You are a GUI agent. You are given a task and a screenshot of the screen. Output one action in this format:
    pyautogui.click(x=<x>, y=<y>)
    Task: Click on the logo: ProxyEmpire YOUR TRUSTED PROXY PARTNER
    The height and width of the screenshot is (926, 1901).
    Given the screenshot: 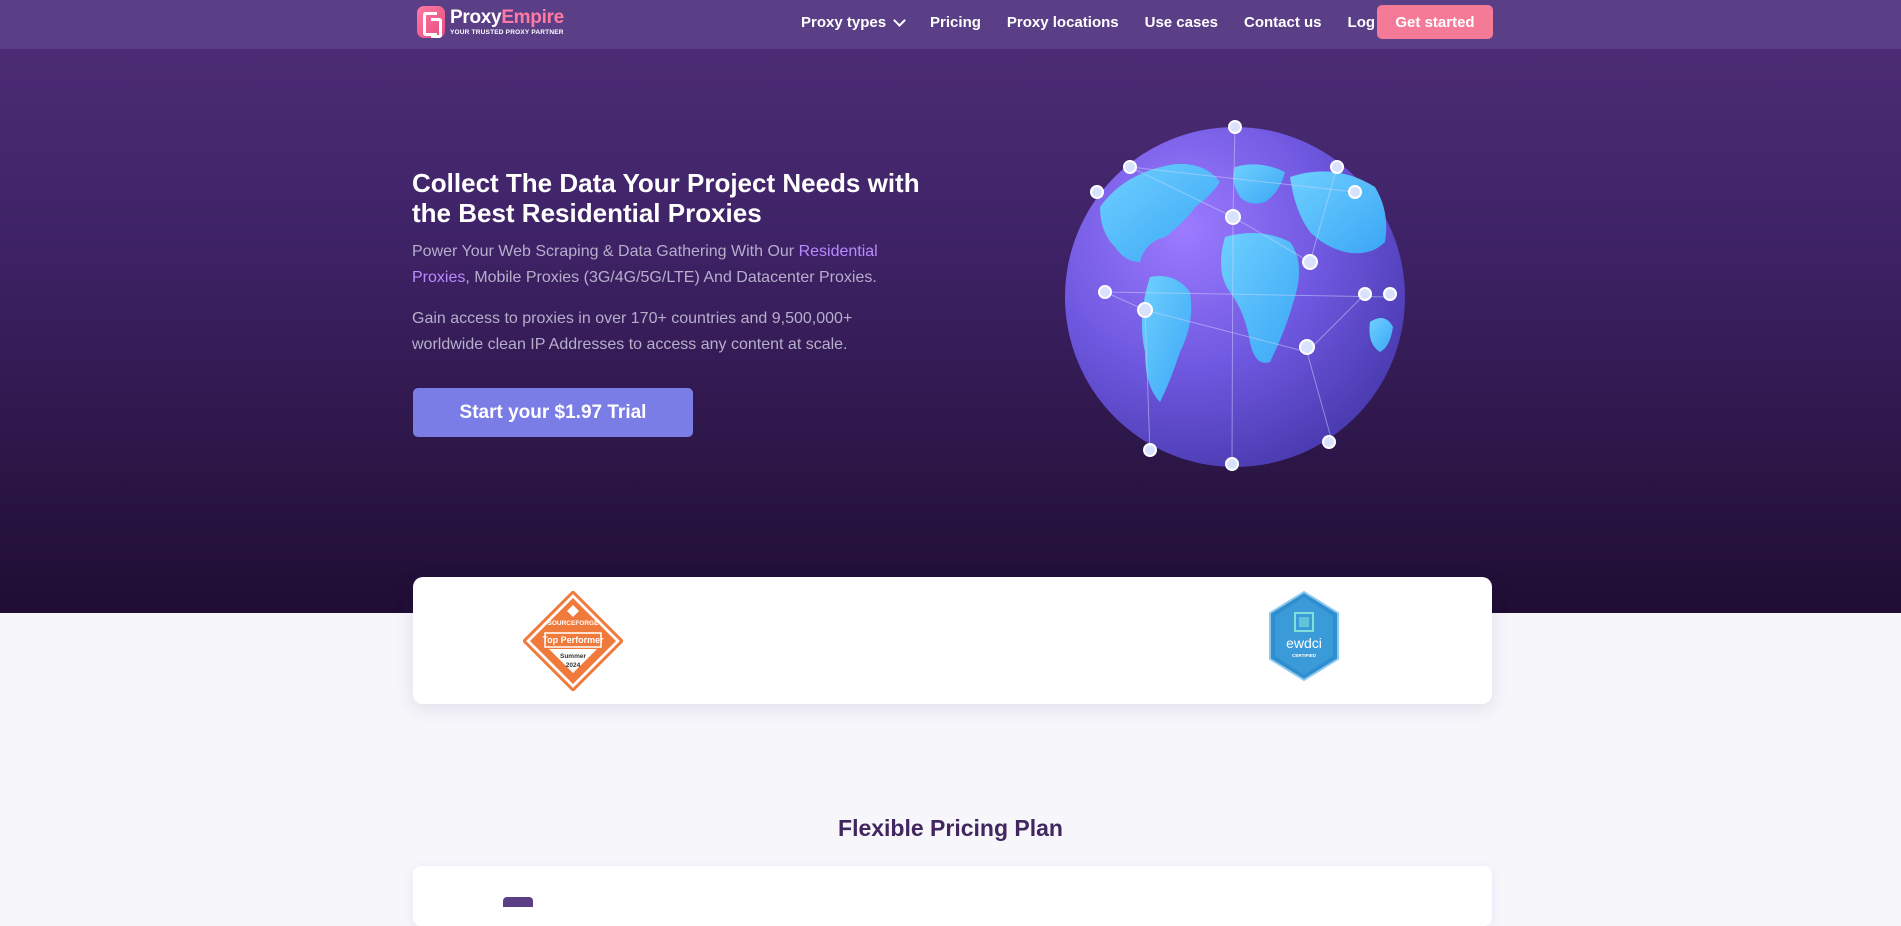 What is the action you would take?
    pyautogui.click(x=490, y=22)
    